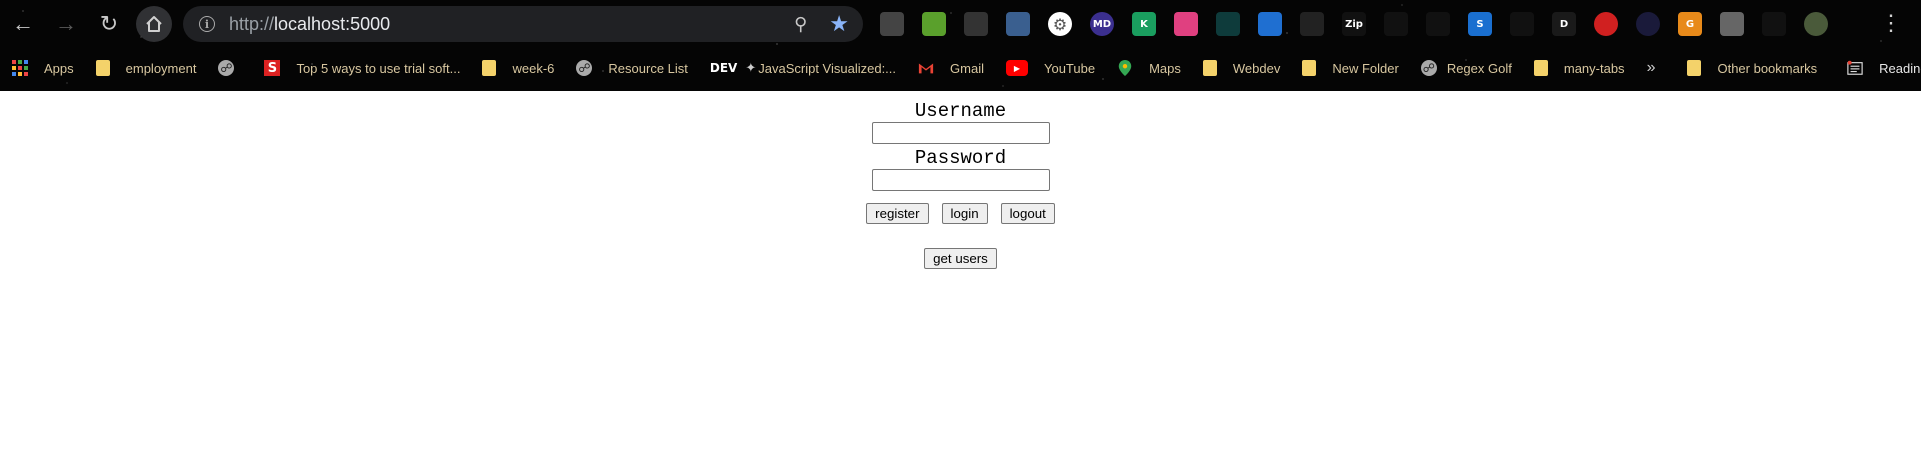  Describe the element at coordinates (648, 68) in the screenshot. I see `bookmark-label: Resource List` at that location.